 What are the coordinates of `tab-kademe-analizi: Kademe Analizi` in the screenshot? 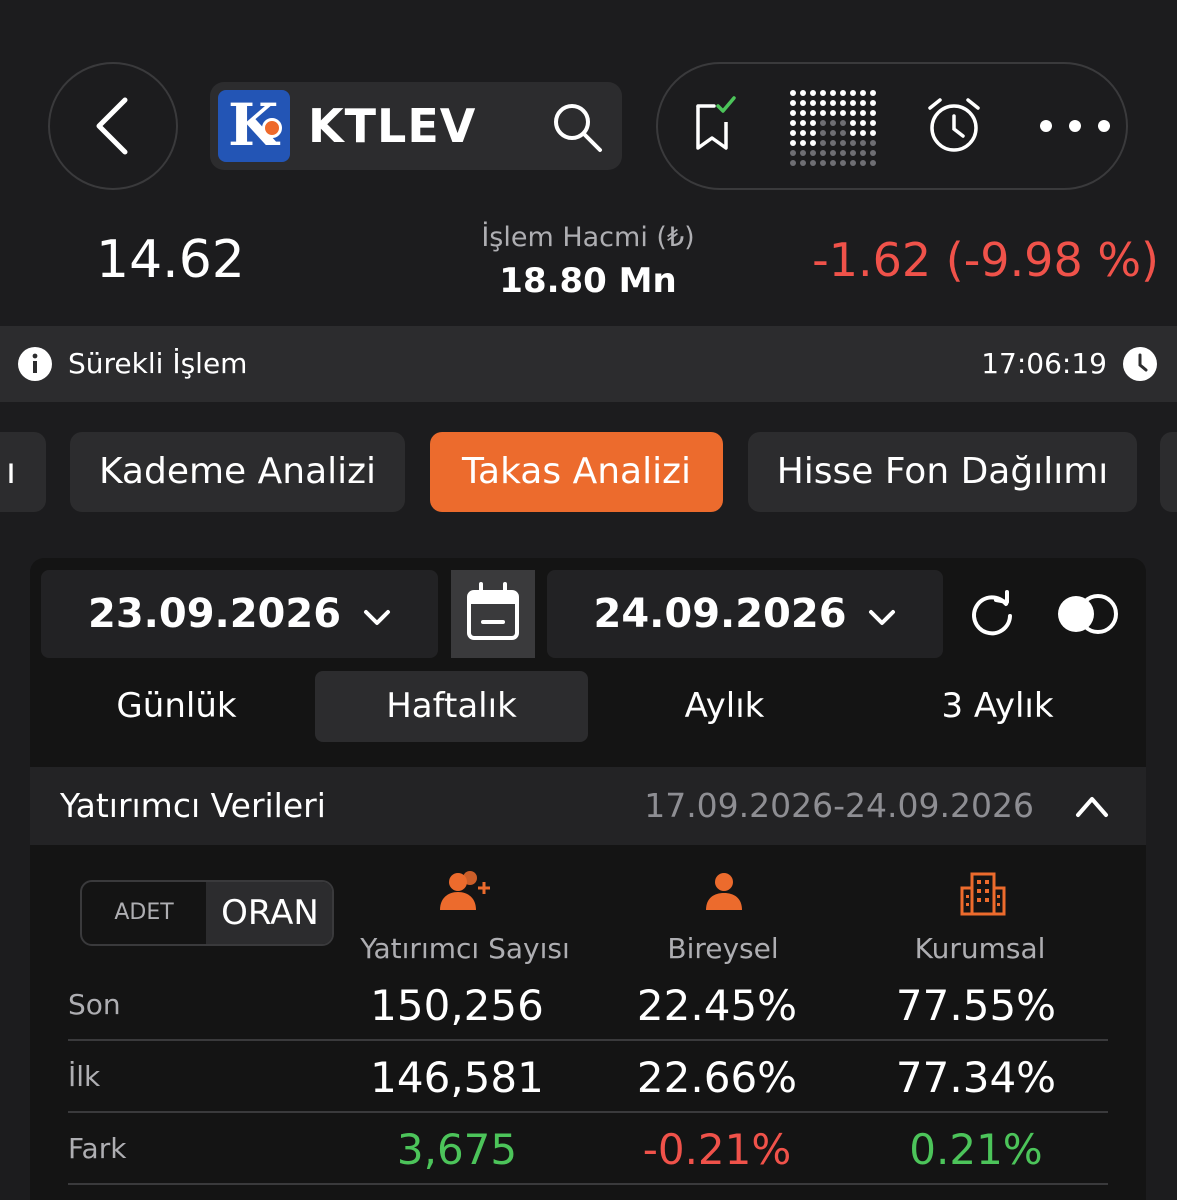 It's located at (237, 472).